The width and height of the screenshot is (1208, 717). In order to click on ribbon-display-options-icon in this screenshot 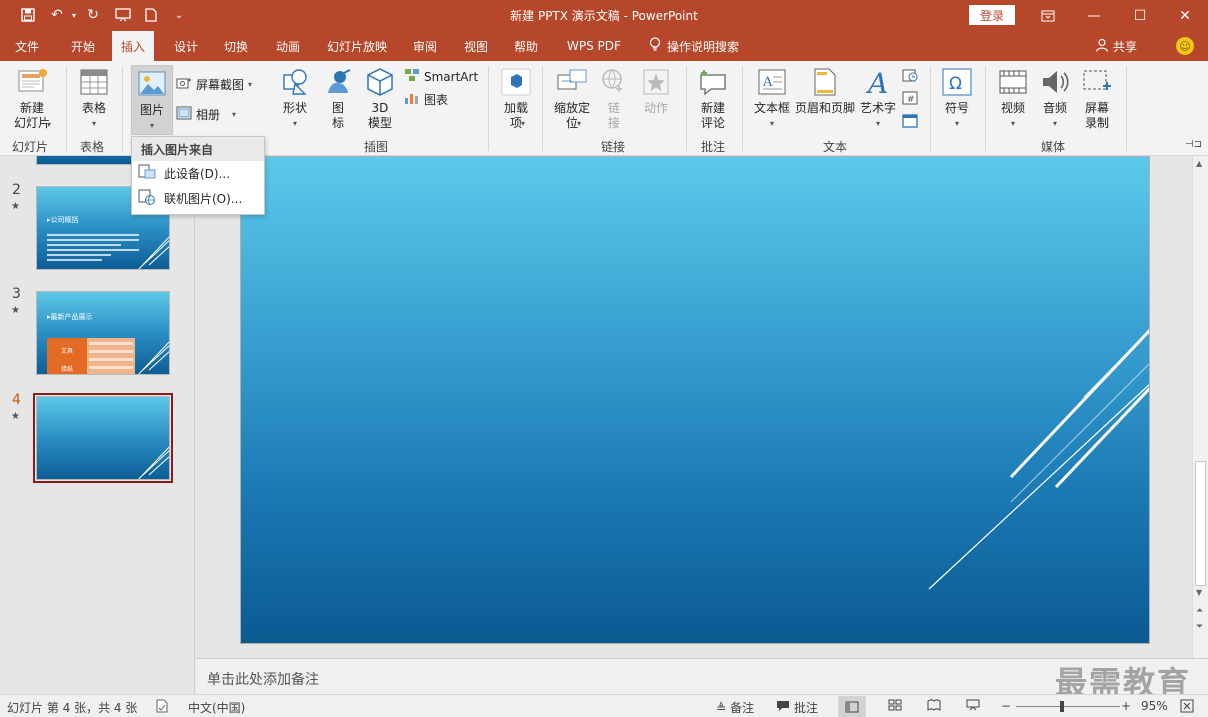, I will do `click(1048, 15)`.